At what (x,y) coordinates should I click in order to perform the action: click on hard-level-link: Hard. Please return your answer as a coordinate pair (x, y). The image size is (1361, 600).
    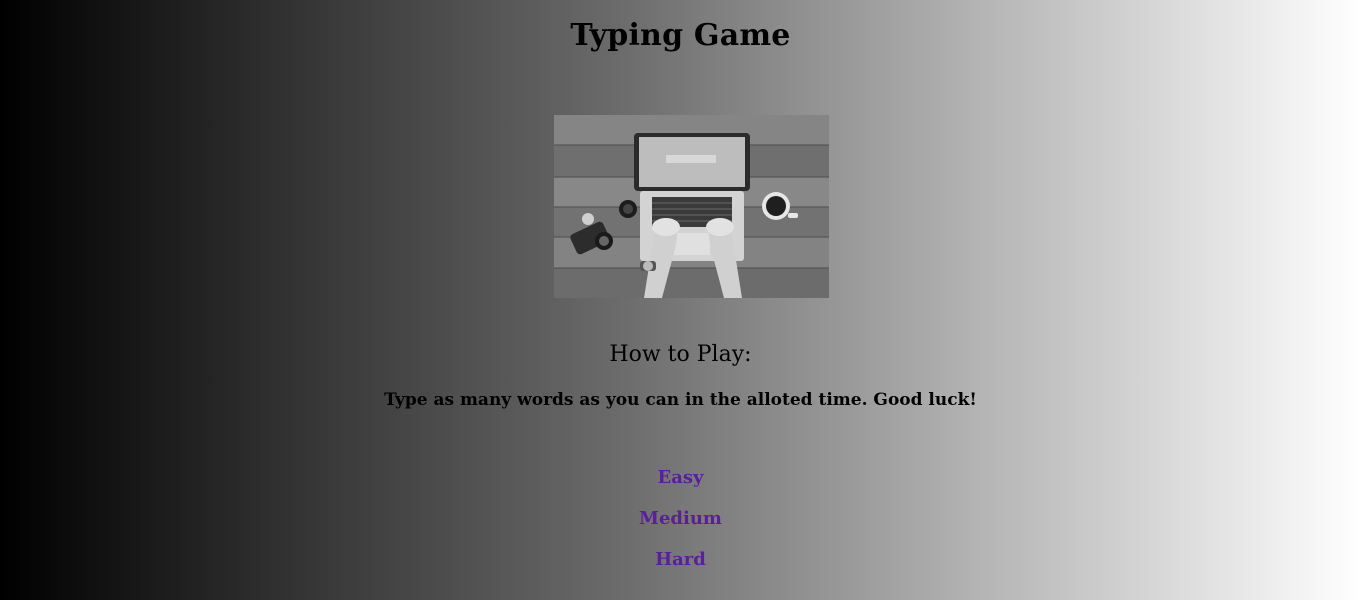
    Looking at the image, I should click on (681, 559).